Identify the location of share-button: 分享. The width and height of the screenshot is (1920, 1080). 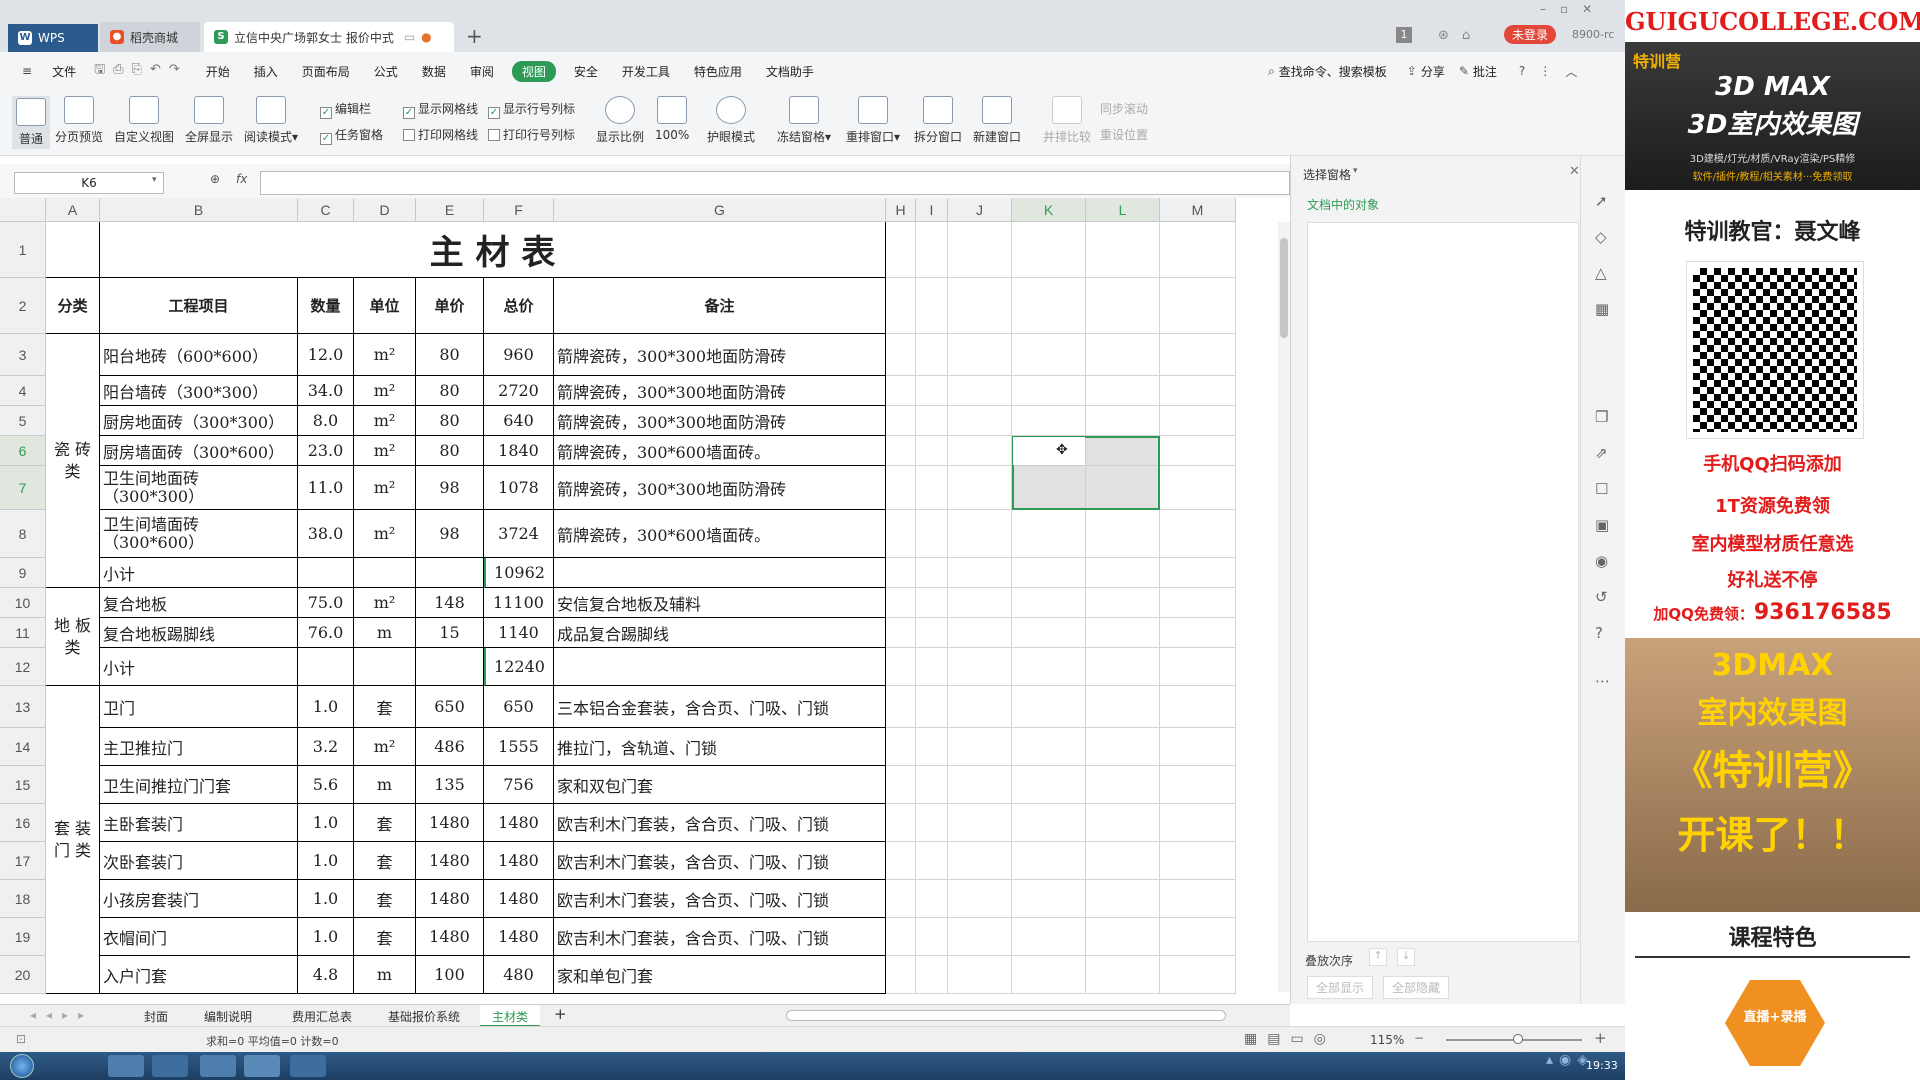
(1433, 71).